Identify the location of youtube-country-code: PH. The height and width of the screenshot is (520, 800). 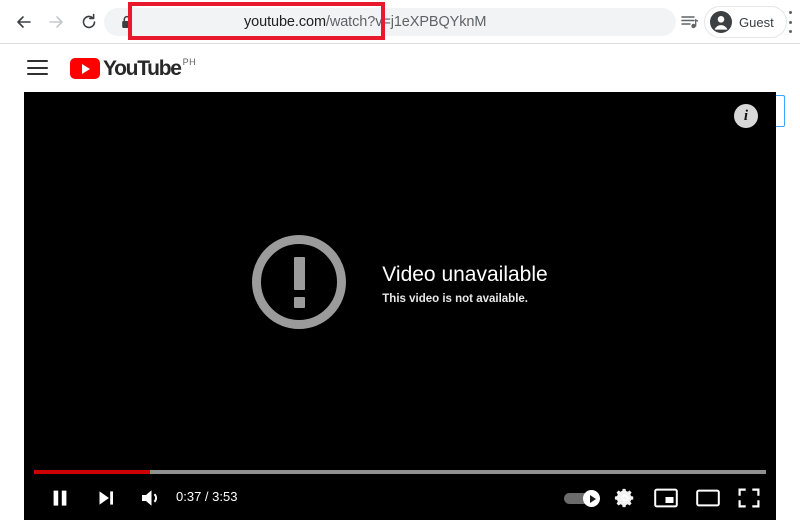
(189, 62).